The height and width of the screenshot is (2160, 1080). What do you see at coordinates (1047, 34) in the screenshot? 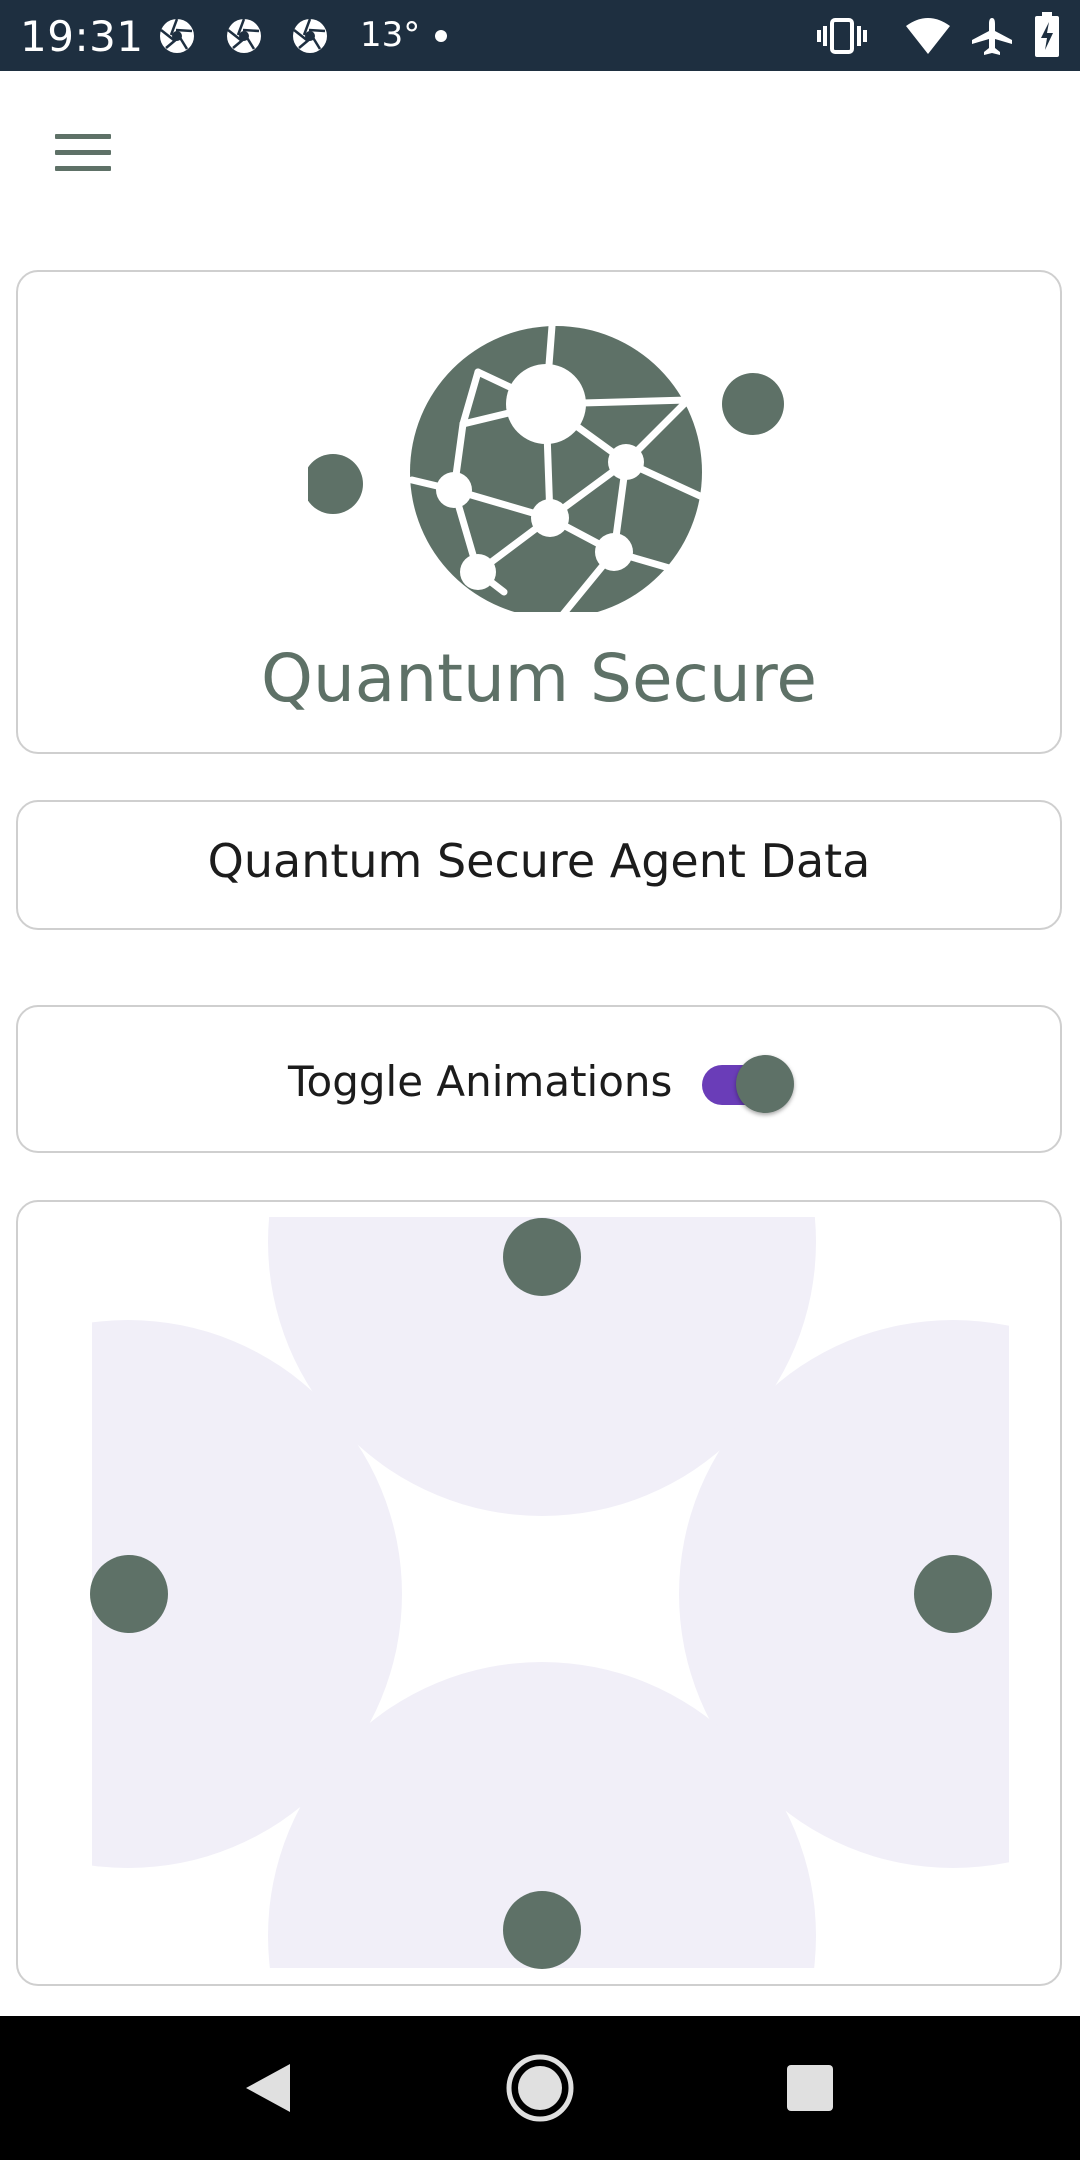
I see `battery-icon` at bounding box center [1047, 34].